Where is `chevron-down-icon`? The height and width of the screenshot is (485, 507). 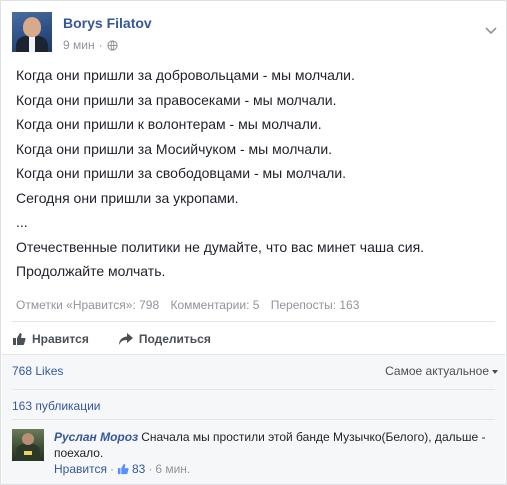 chevron-down-icon is located at coordinates (491, 31).